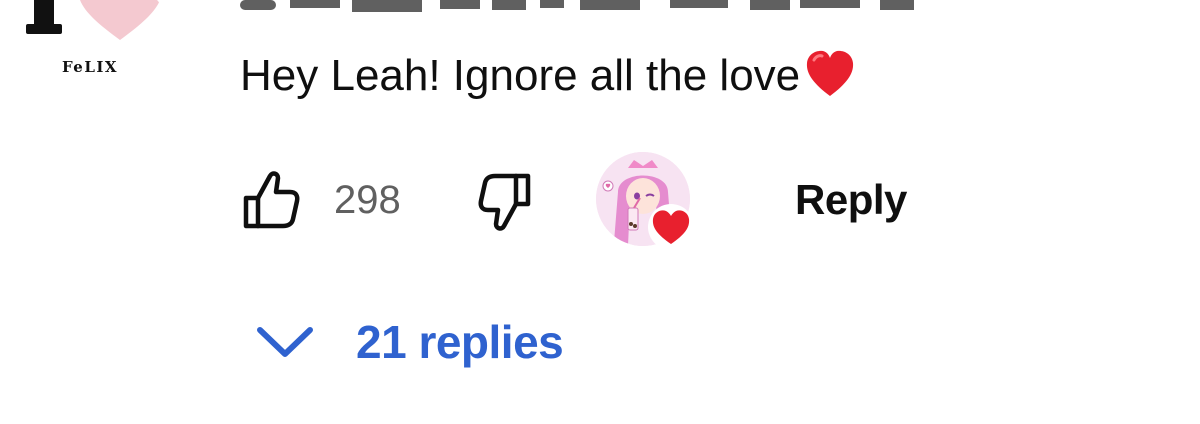 The height and width of the screenshot is (424, 1200). I want to click on heart-icon, so click(671, 227).